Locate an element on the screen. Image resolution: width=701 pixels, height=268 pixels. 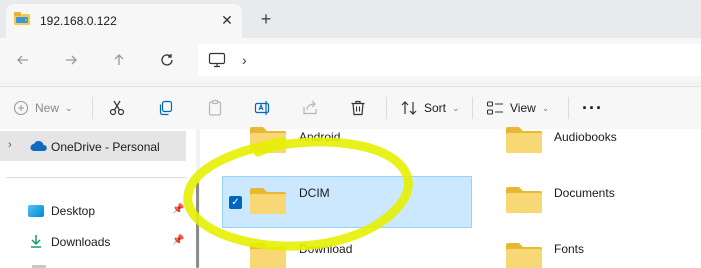
network-drive-icon is located at coordinates (22, 18).